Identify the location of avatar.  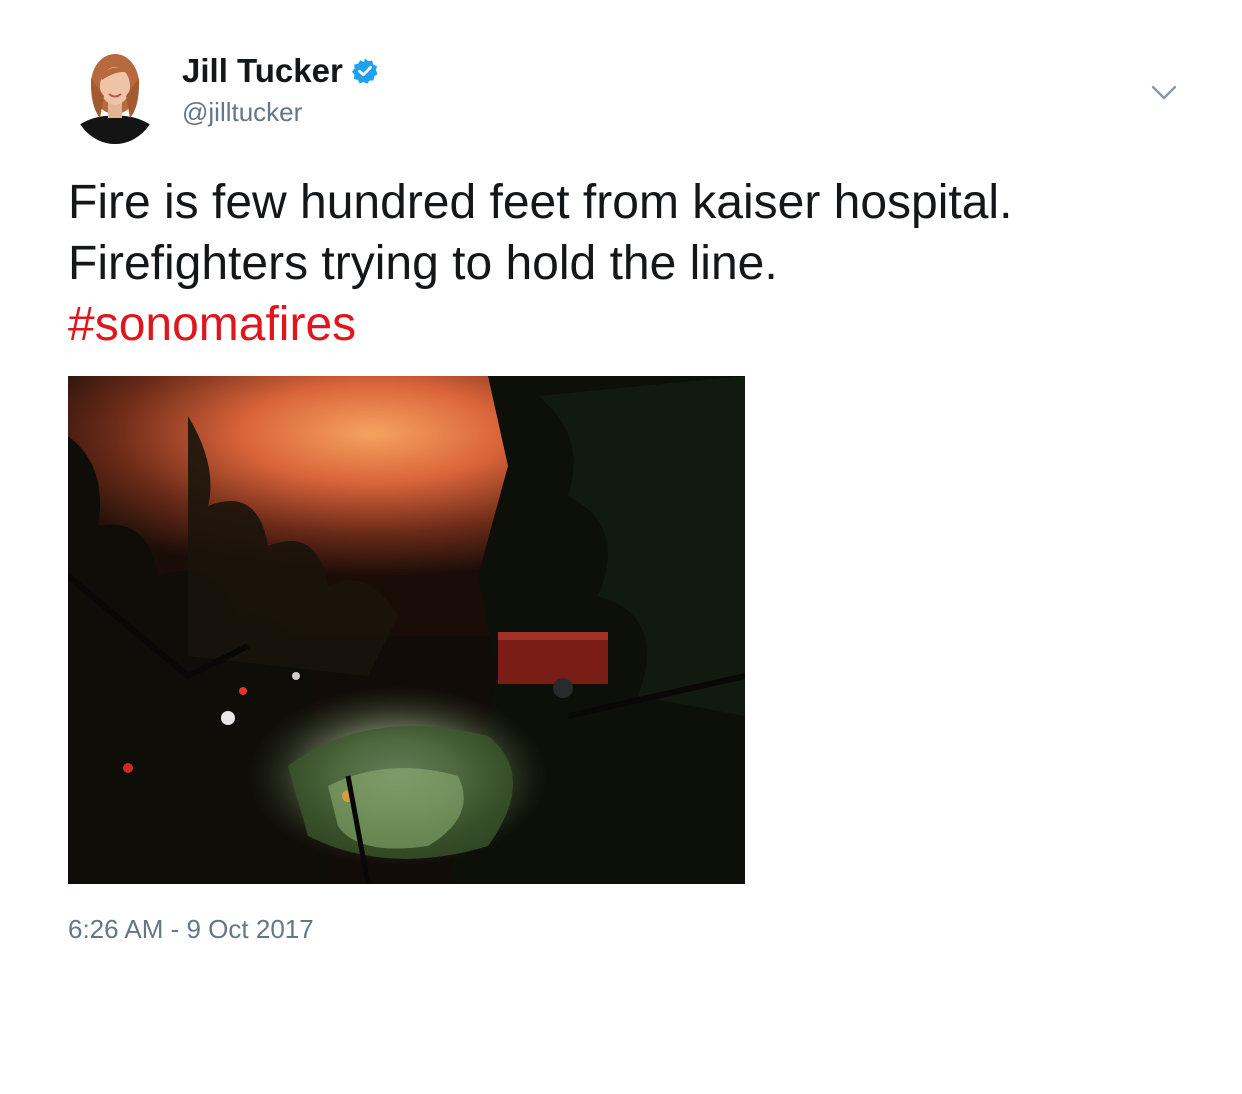
(115, 96).